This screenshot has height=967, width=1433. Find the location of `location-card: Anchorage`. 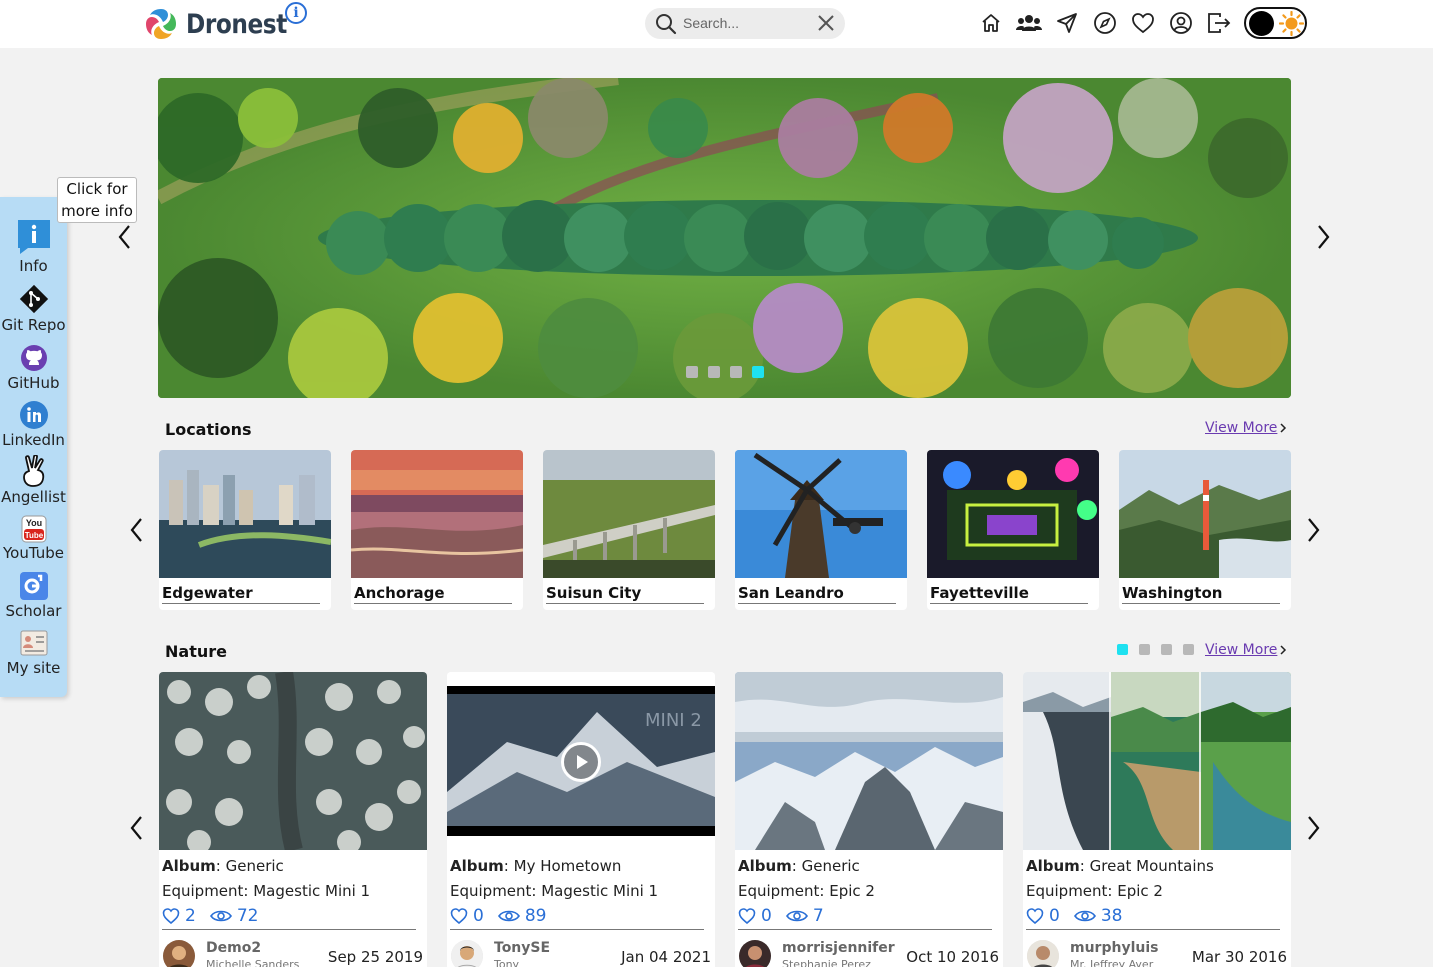

location-card: Anchorage is located at coordinates (437, 530).